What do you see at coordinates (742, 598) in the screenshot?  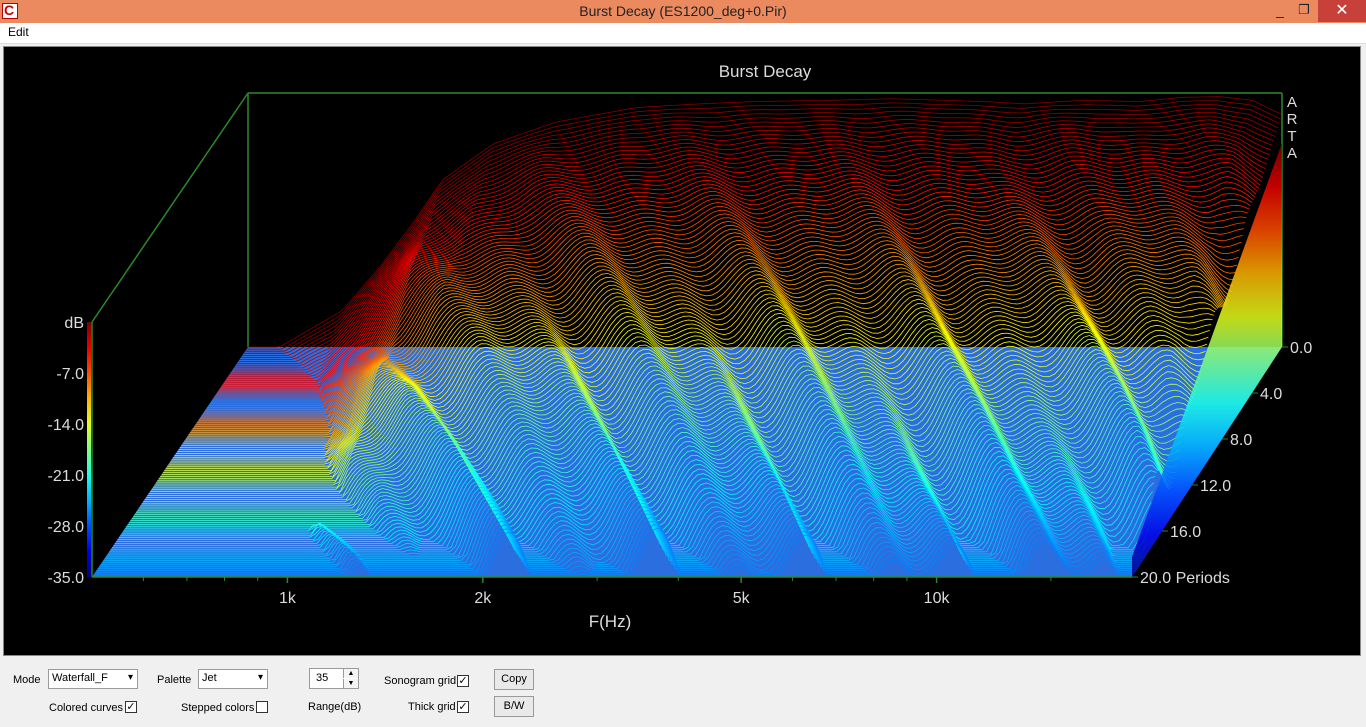 I see `x-tick-label: 5k` at bounding box center [742, 598].